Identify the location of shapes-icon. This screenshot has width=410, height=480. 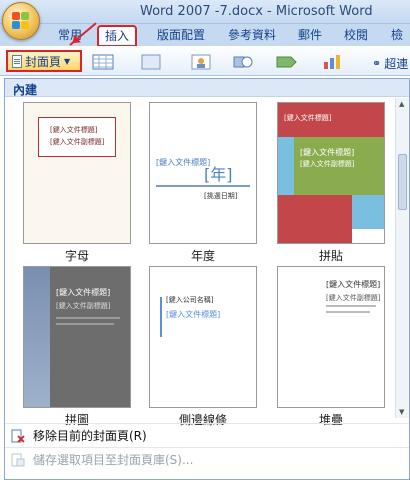
(243, 62).